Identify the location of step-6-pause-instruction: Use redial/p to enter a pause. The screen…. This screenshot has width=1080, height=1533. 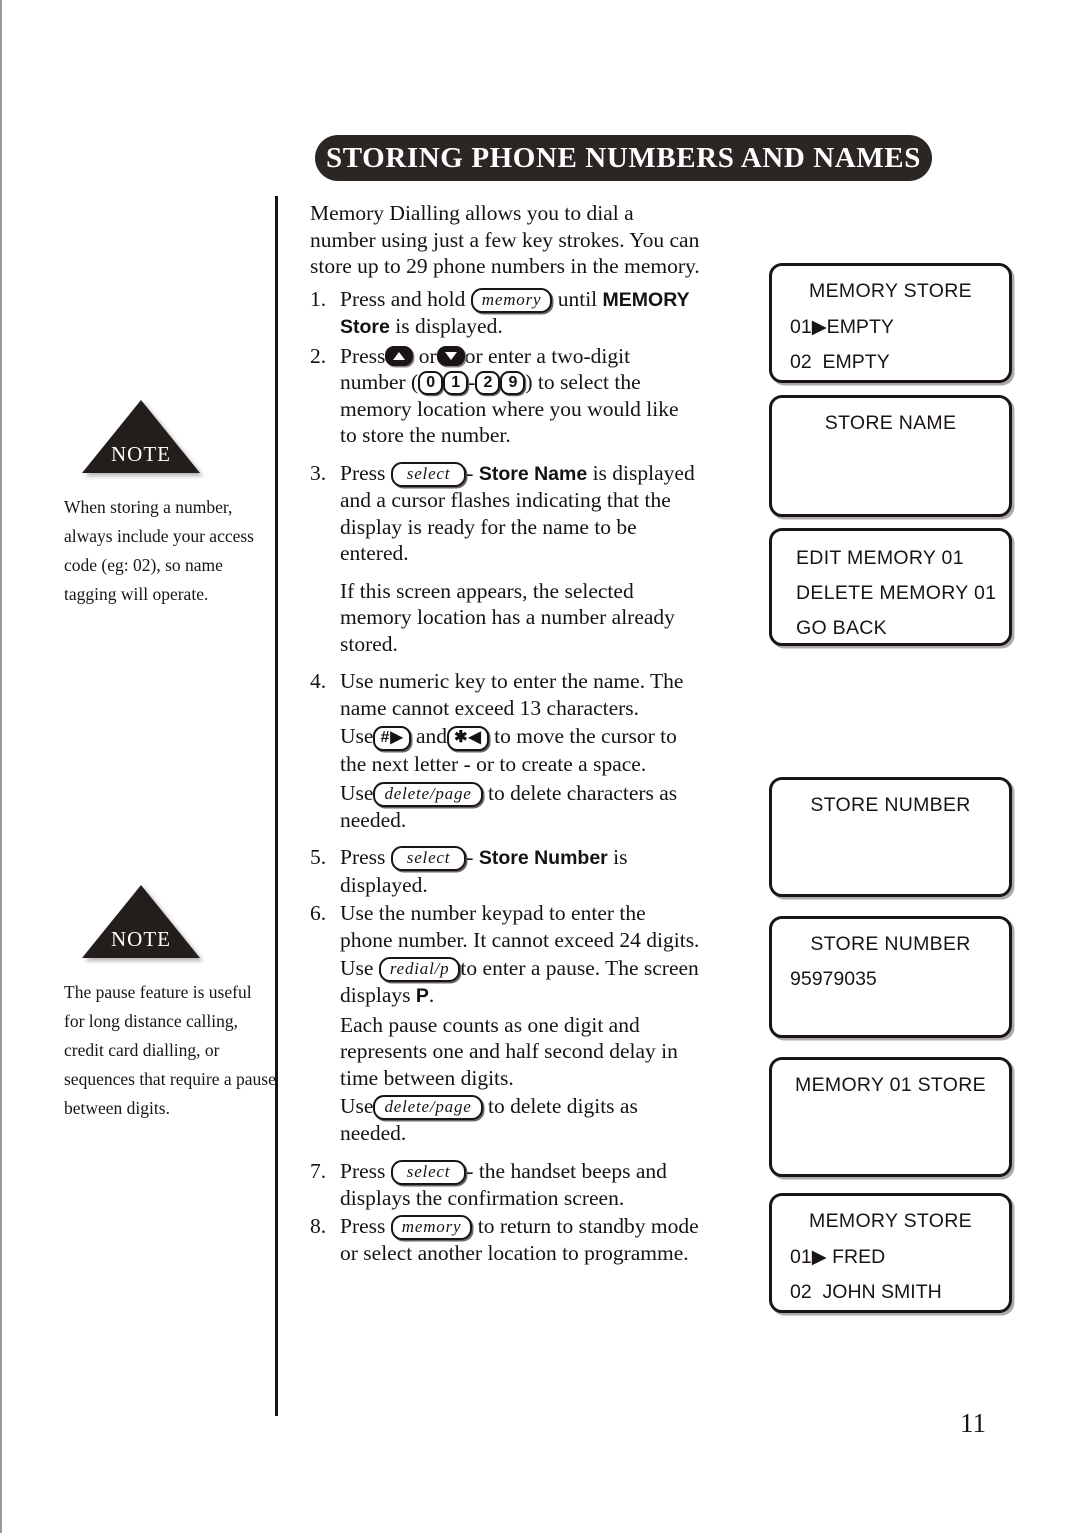
(505, 982).